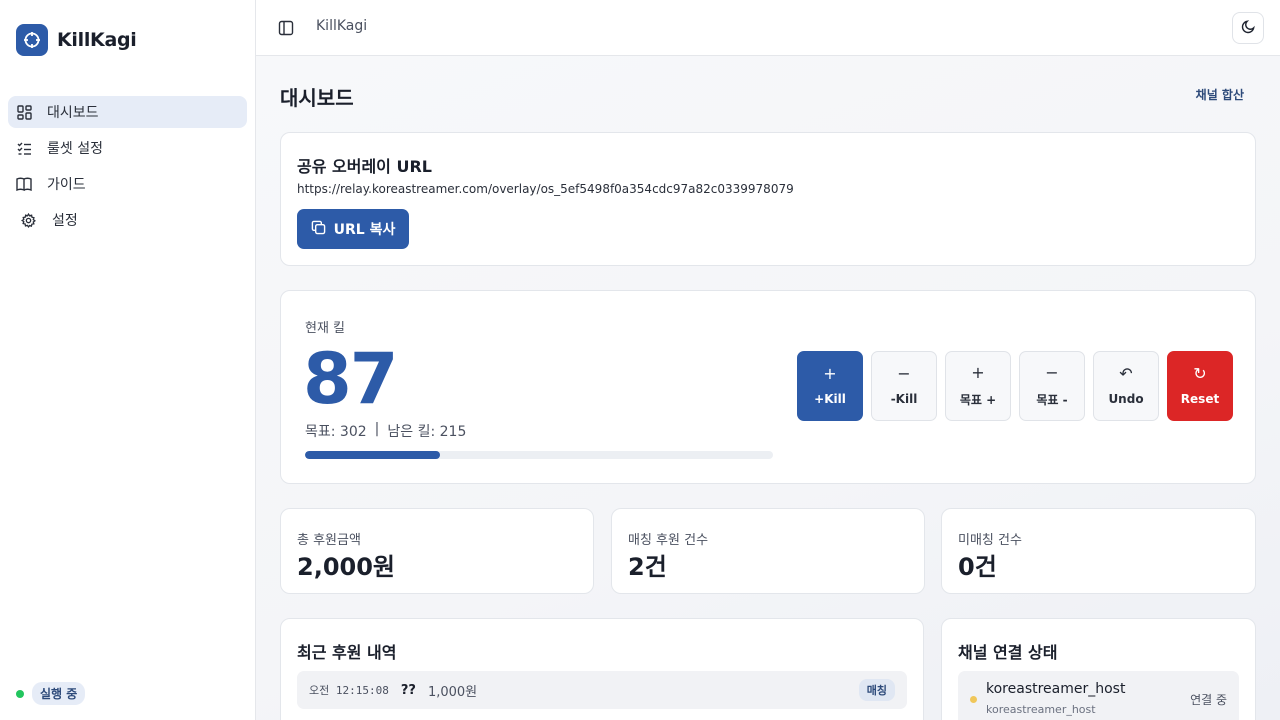 This screenshot has width=1280, height=720. Describe the element at coordinates (1052, 399) in the screenshot. I see `target-minus-label: 목표 -` at that location.